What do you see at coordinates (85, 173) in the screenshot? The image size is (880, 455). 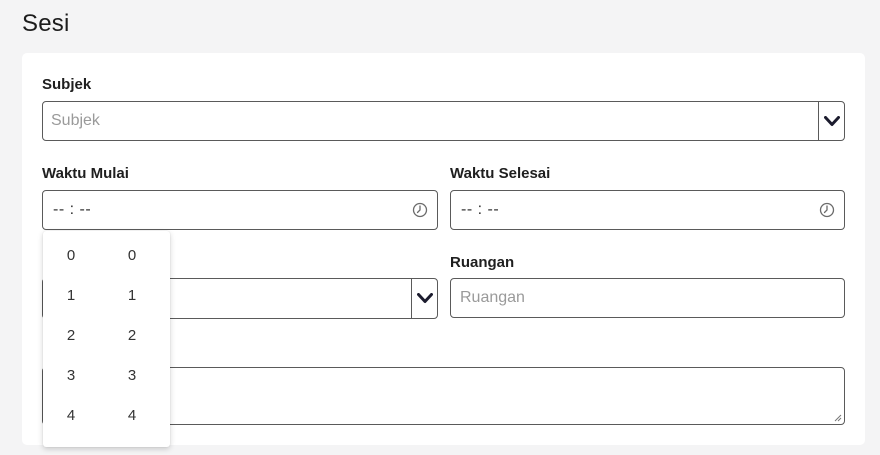 I see `waktu-mulai-label: Waktu Mulai` at bounding box center [85, 173].